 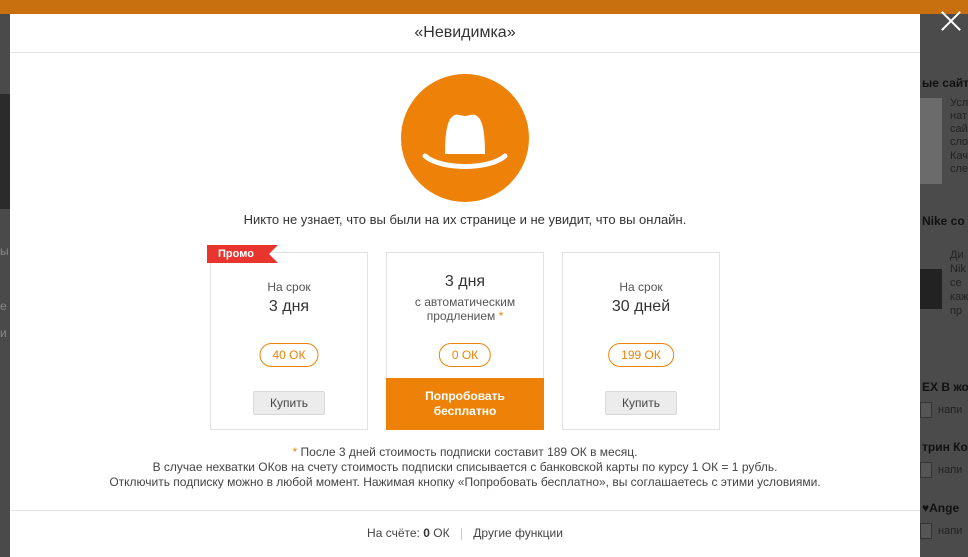 What do you see at coordinates (641, 355) in the screenshot?
I see `price-badge: 199 ОК` at bounding box center [641, 355].